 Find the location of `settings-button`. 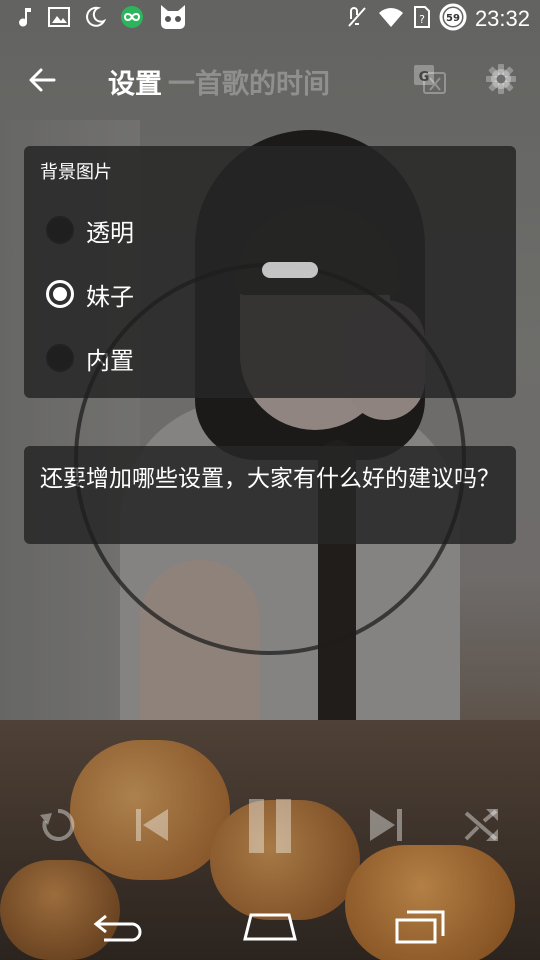

settings-button is located at coordinates (504, 80).